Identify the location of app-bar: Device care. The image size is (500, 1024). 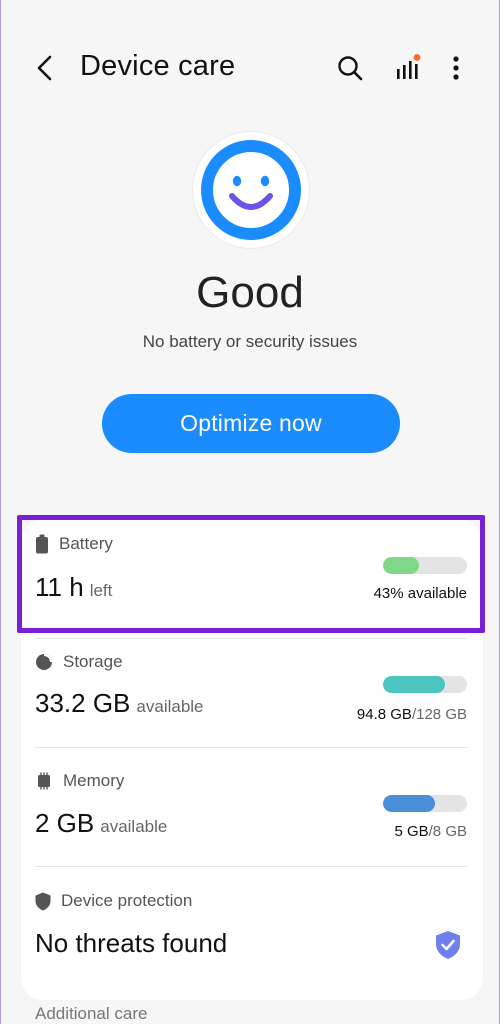
(250, 68).